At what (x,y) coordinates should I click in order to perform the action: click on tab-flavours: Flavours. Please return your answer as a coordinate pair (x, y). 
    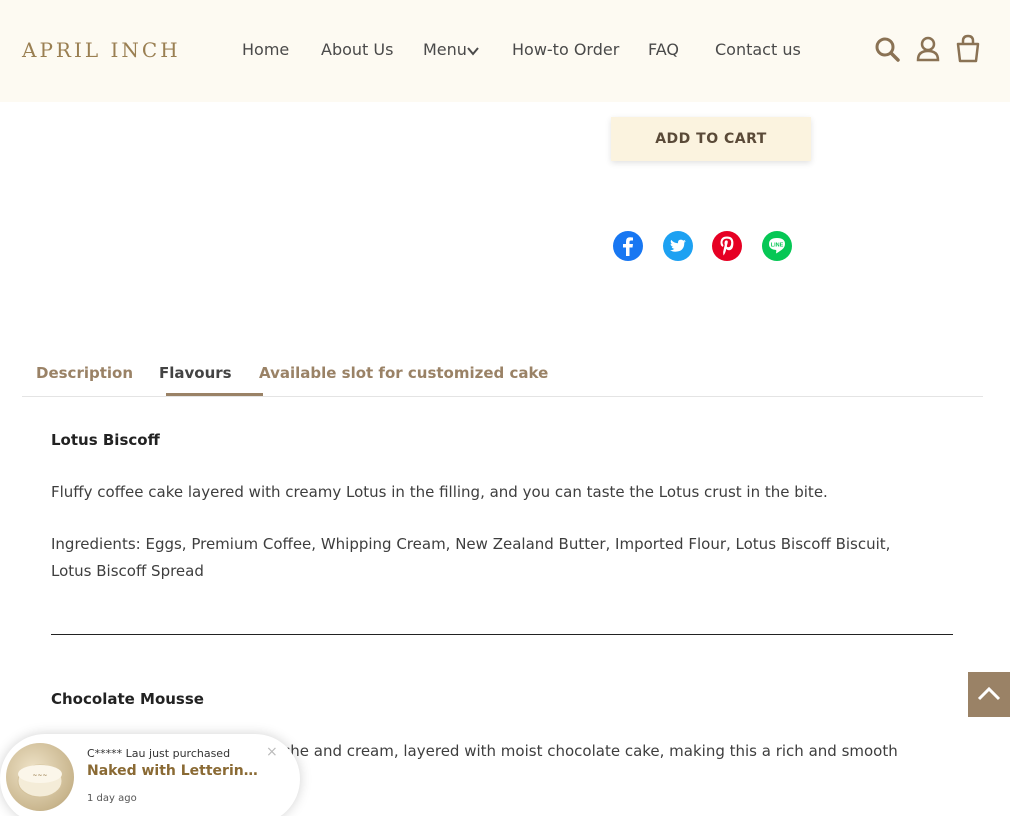
    Looking at the image, I should click on (195, 373).